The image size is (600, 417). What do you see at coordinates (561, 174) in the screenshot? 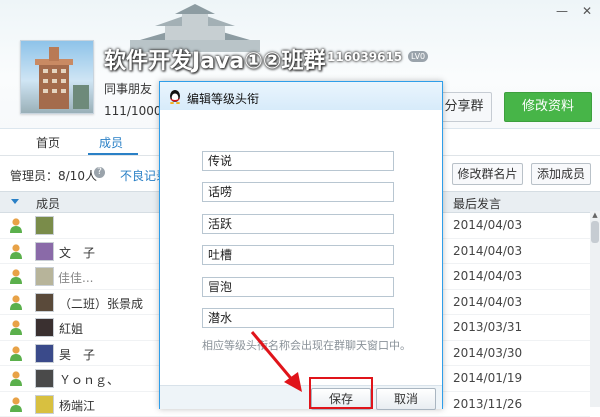
I see `add-member-button: 添加成员` at bounding box center [561, 174].